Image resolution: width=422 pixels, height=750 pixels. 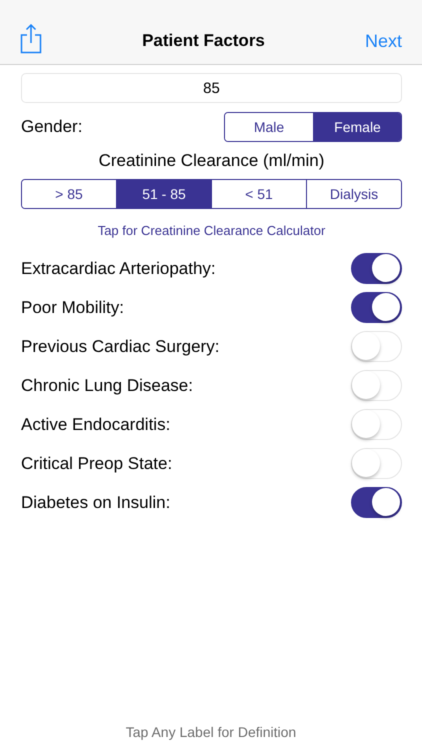 What do you see at coordinates (95, 424) in the screenshot?
I see `factor-label: Active Endocarditis:` at bounding box center [95, 424].